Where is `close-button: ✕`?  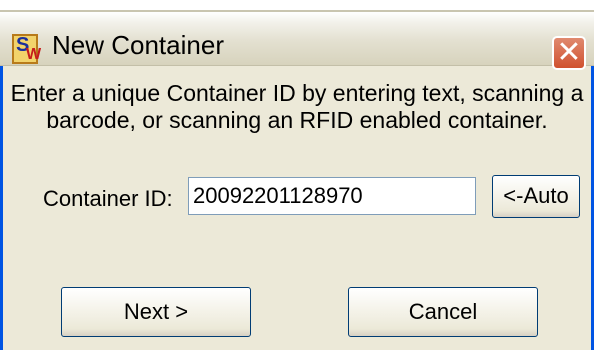 close-button: ✕ is located at coordinates (569, 53).